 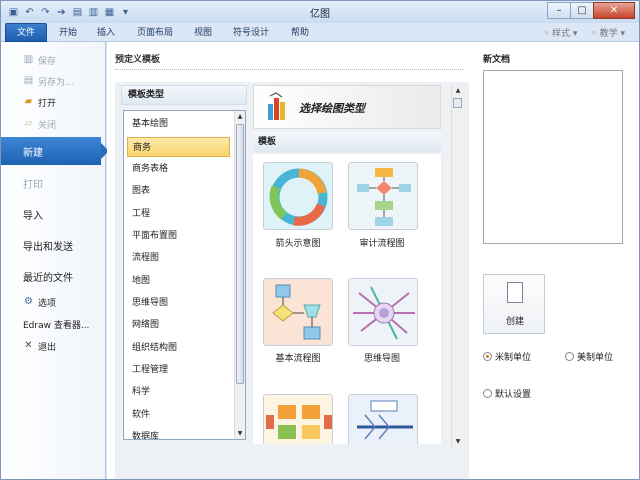 I want to click on matrix-thumbnail, so click(x=299, y=422).